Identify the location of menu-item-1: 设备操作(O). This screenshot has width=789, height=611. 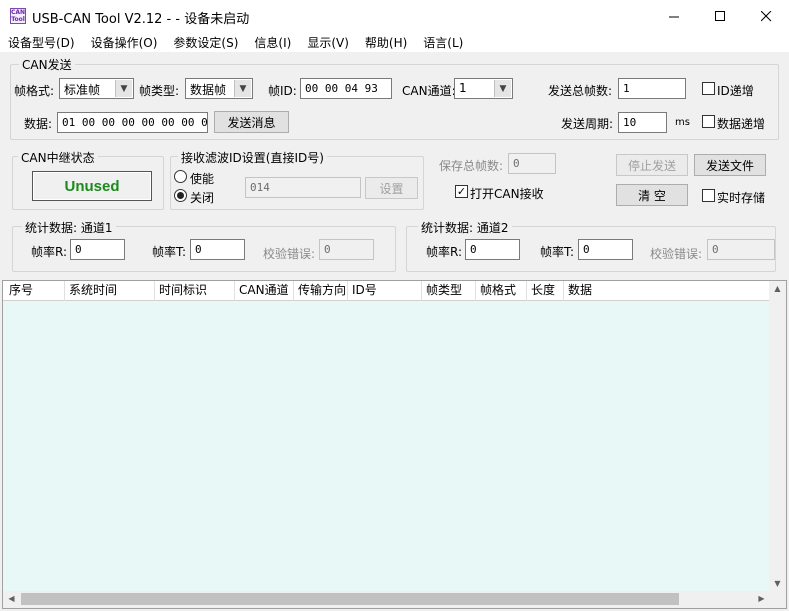
(124, 42).